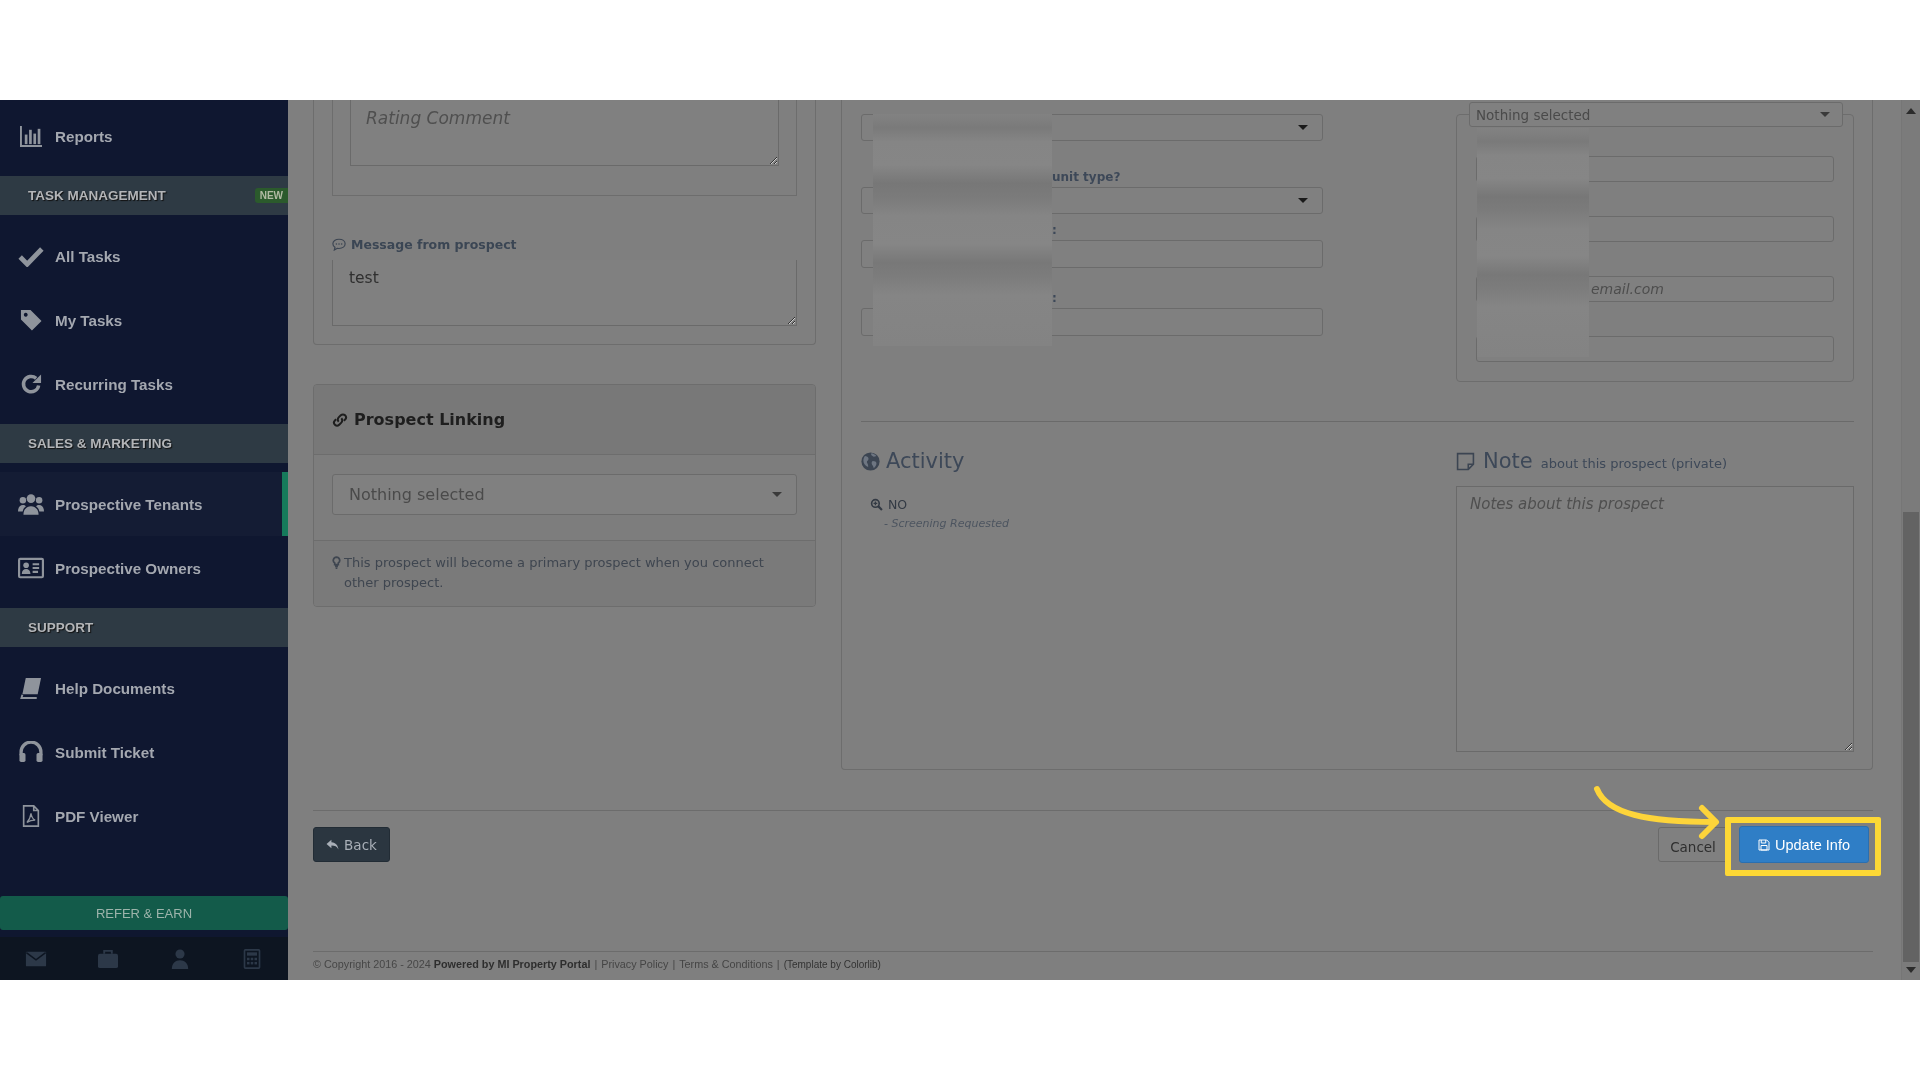 The height and width of the screenshot is (1080, 1920). What do you see at coordinates (1693, 844) in the screenshot?
I see `cancel-button: Cancel` at bounding box center [1693, 844].